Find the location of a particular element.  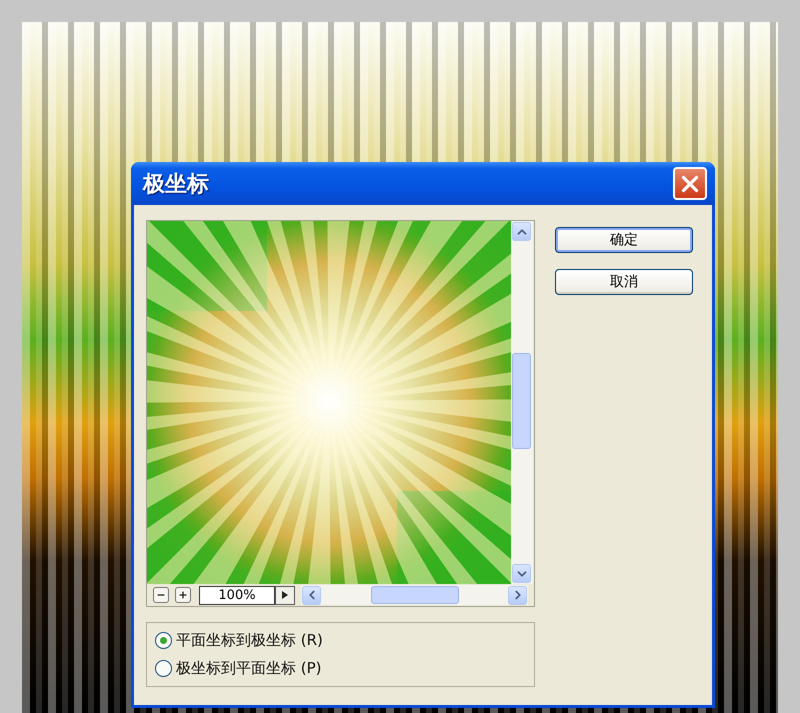

dialog-button: 取消 is located at coordinates (624, 282).